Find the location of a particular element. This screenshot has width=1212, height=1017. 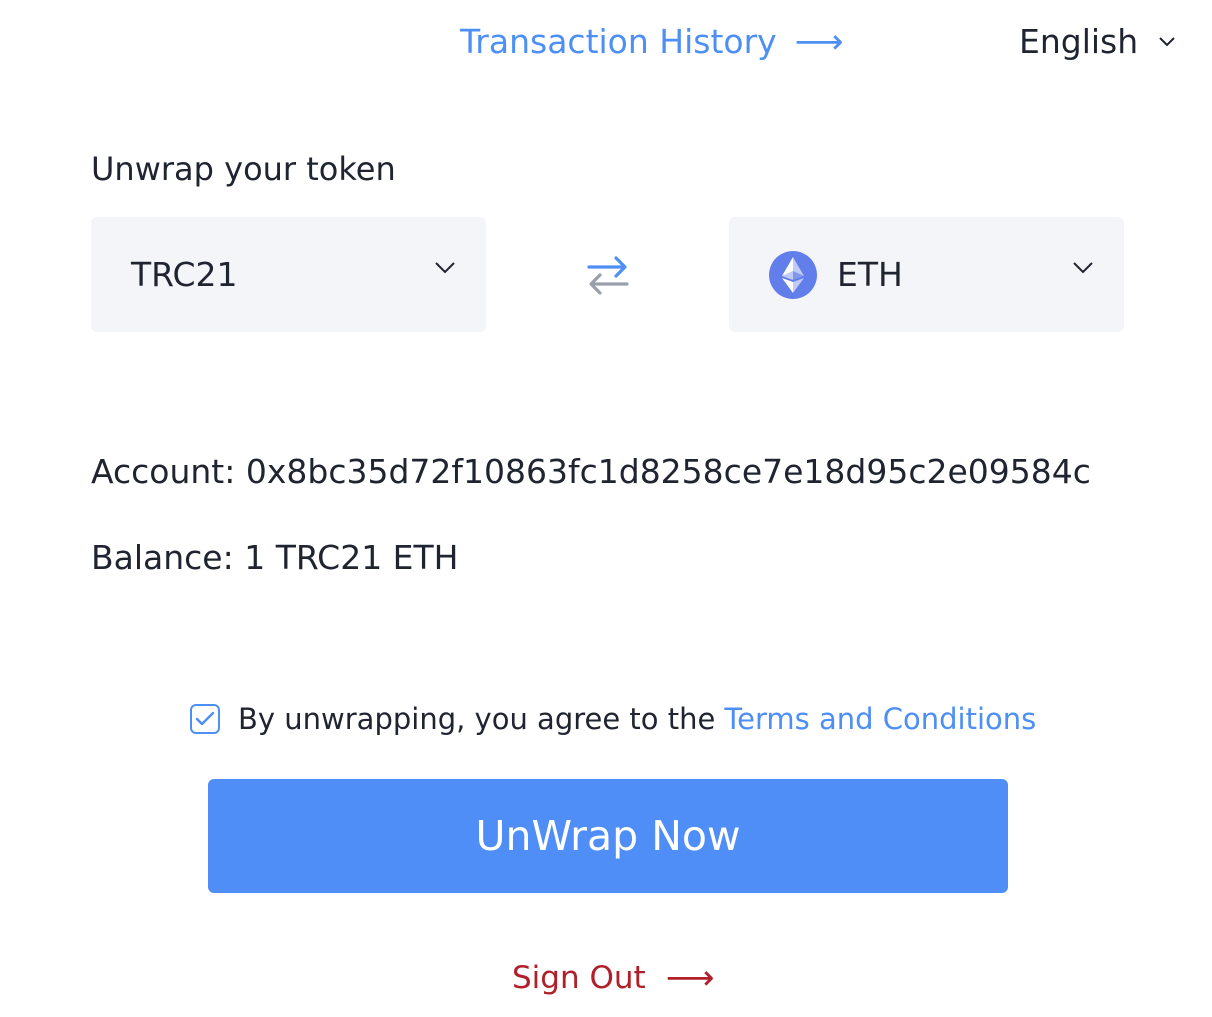

account-balance: Balance: 1 TRC21 ETH is located at coordinates (275, 557).